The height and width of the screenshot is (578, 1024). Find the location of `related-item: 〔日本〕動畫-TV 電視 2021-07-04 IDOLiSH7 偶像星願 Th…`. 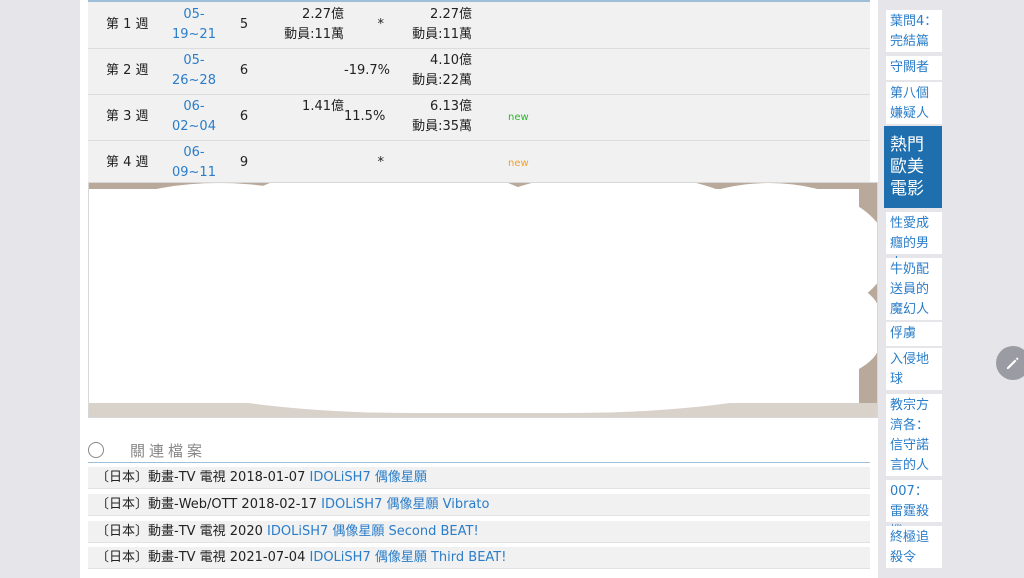

related-item: 〔日本〕動畫-TV 電視 2021-07-04 IDOLiSH7 偶像星願 Th… is located at coordinates (479, 558).